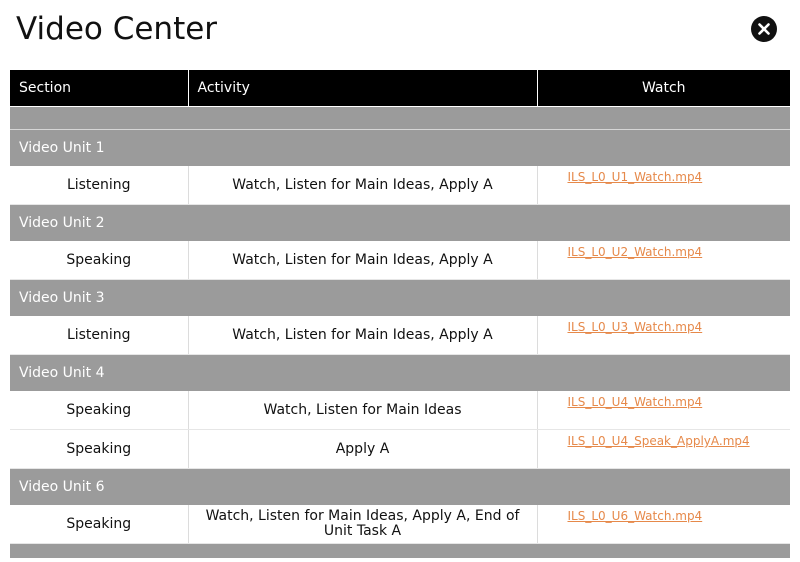  I want to click on watch-cell: ILS_L0_U2_Watch.mp4, so click(663, 260).